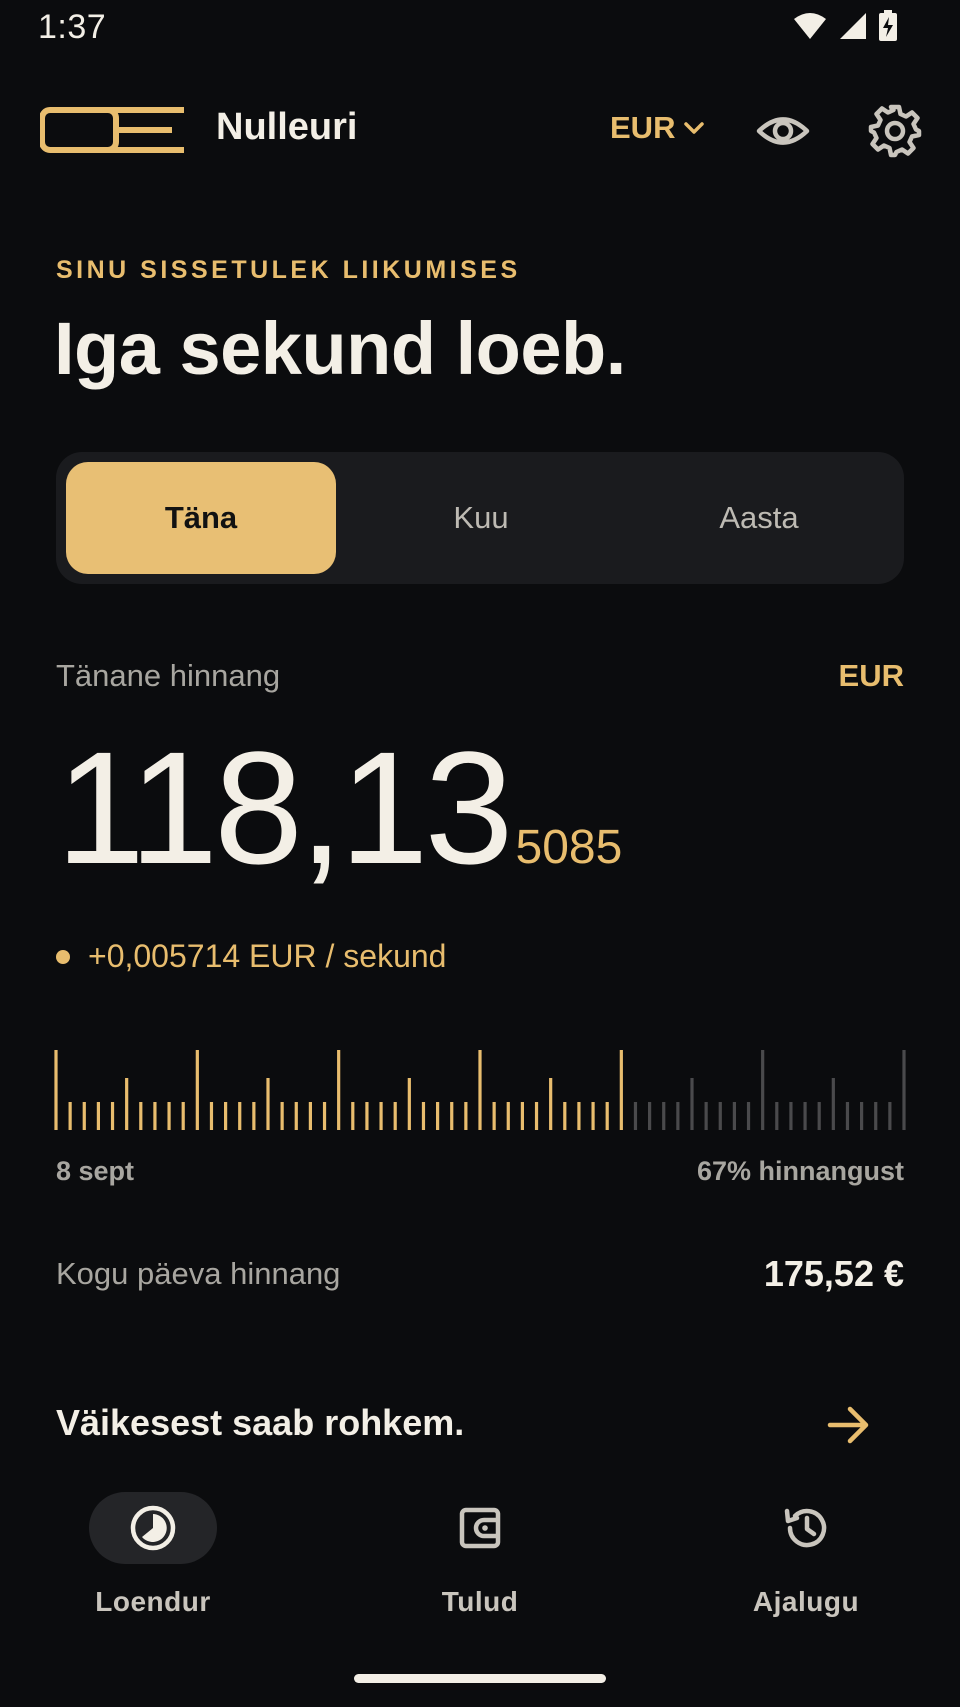  What do you see at coordinates (201, 518) in the screenshot?
I see `tab-today: Täna` at bounding box center [201, 518].